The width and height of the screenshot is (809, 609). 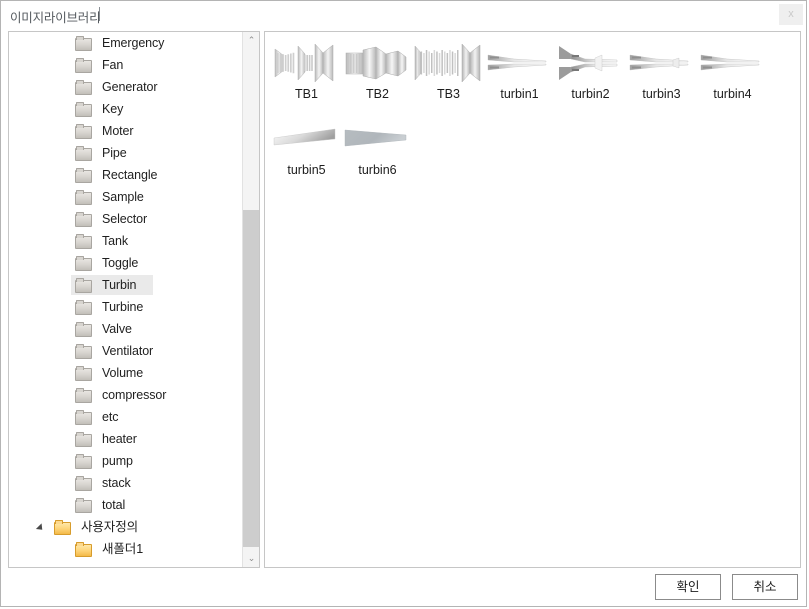 I want to click on thumbnail-item: turbin3, so click(x=661, y=74).